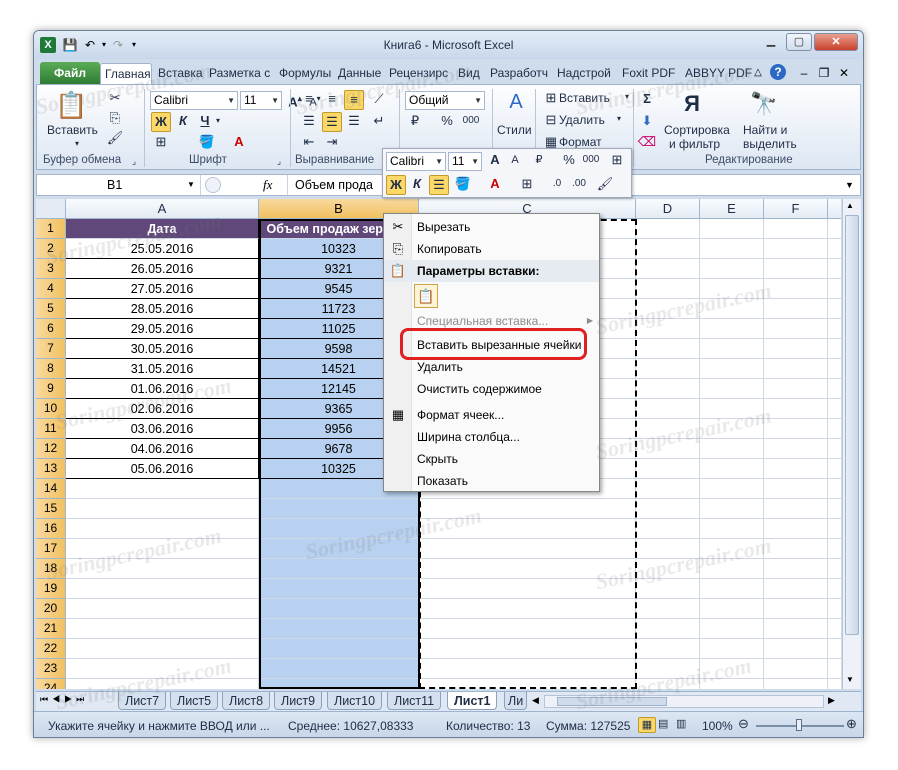 The width and height of the screenshot is (898, 770). What do you see at coordinates (414, 701) in the screenshot?
I see `sheet-tab: Лист11` at bounding box center [414, 701].